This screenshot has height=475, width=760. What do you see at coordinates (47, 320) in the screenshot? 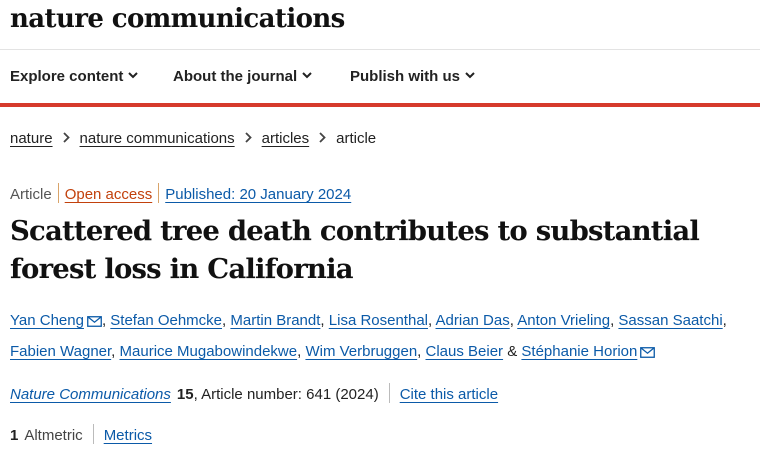
I see `author-link: Yan Cheng` at bounding box center [47, 320].